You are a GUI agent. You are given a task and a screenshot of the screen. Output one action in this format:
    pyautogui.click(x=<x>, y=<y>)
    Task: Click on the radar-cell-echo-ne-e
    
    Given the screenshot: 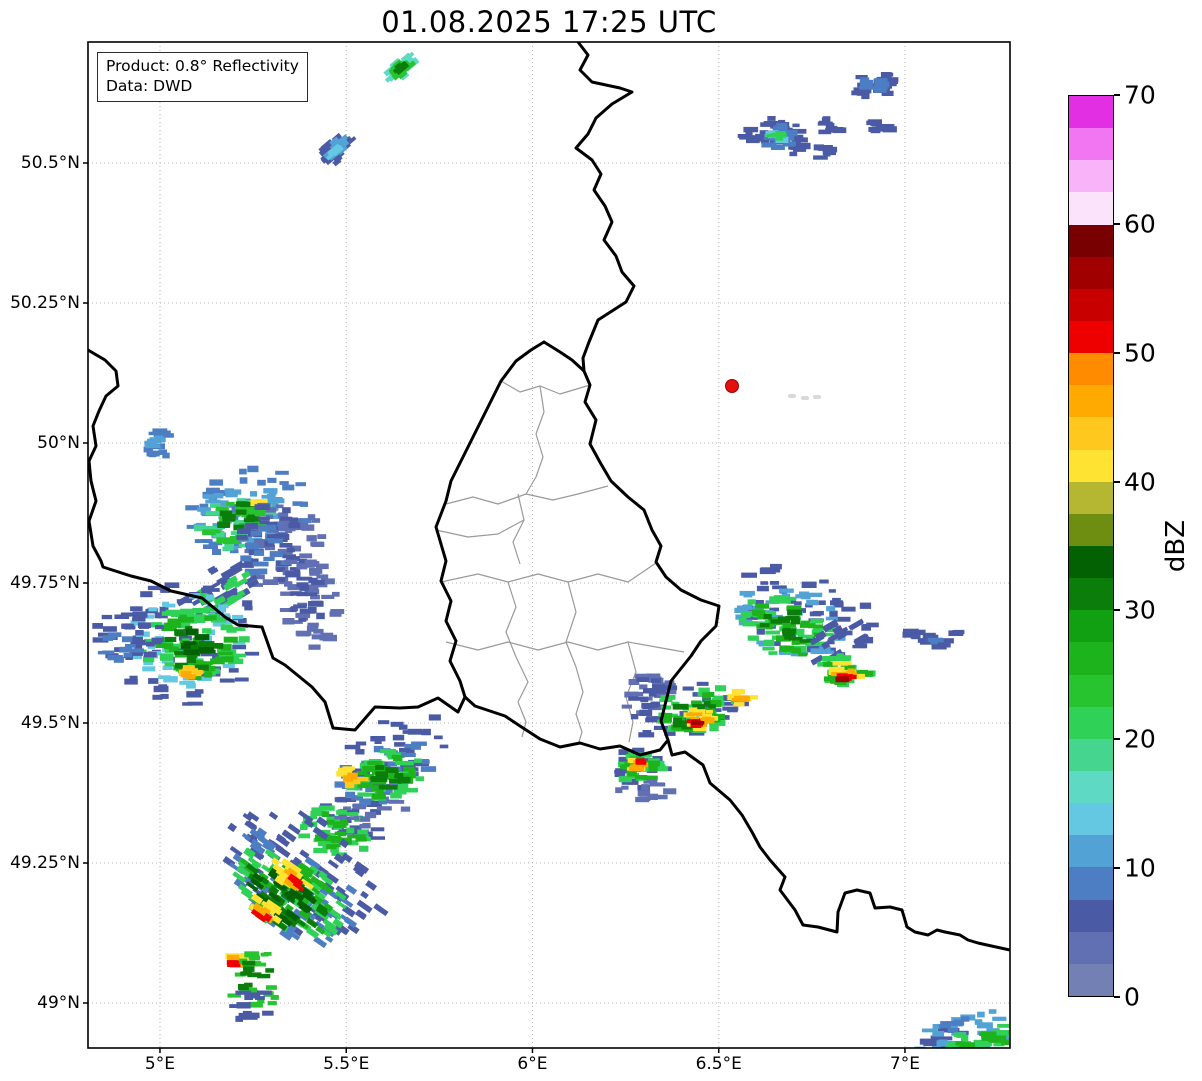 What is the action you would take?
    pyautogui.click(x=825, y=152)
    